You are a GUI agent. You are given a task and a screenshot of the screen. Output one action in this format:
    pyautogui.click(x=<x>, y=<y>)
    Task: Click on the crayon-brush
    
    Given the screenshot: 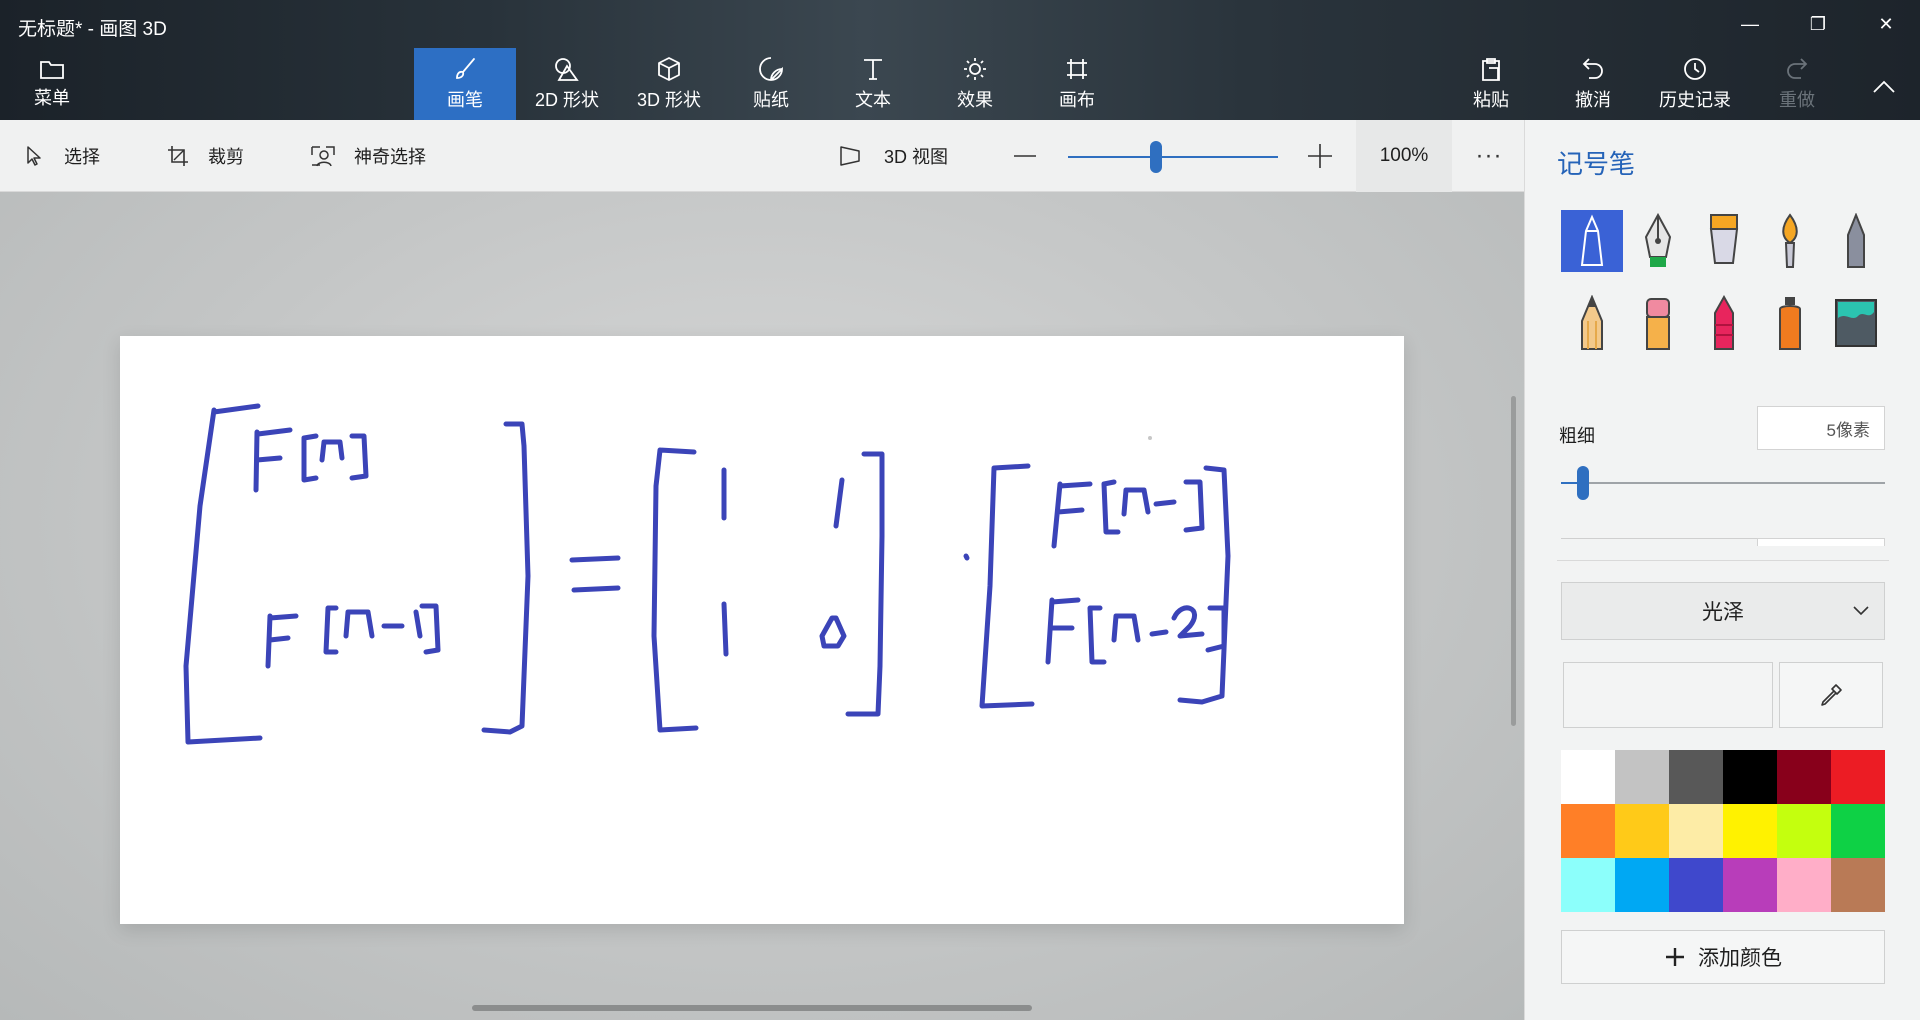 What is the action you would take?
    pyautogui.click(x=1724, y=323)
    